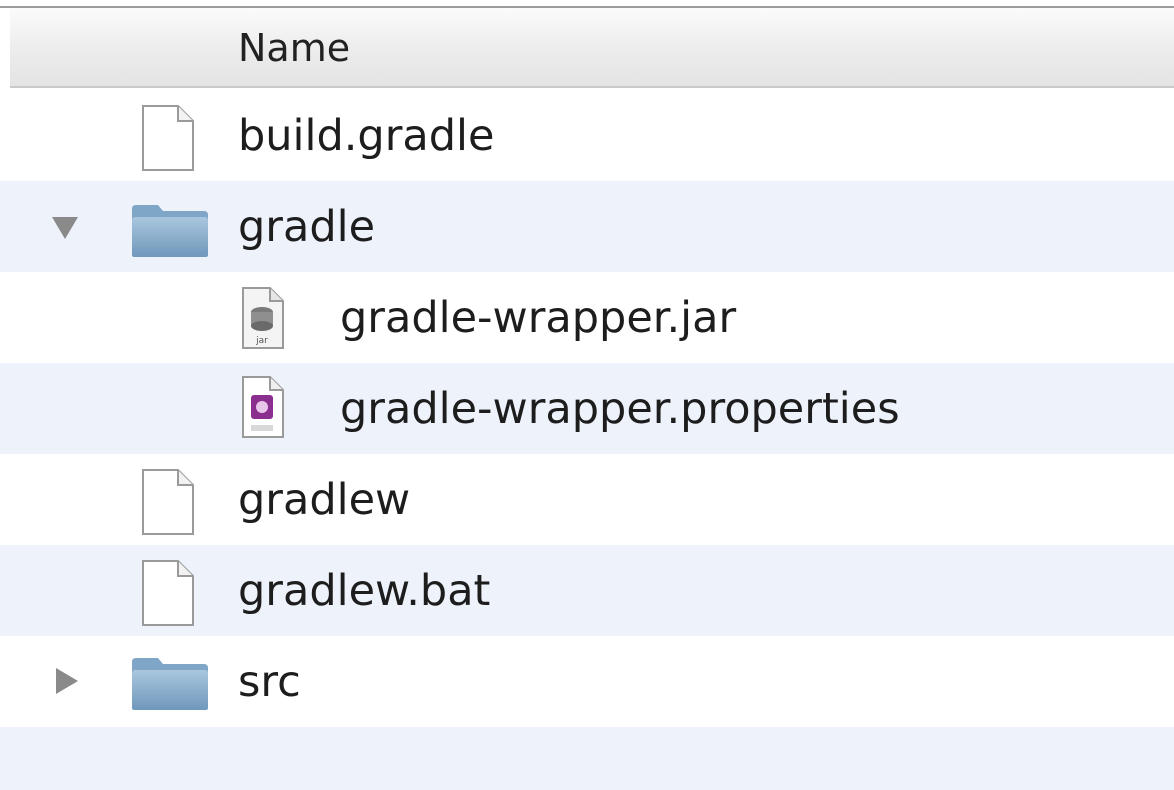  Describe the element at coordinates (261, 341) in the screenshot. I see `svg-text: jar` at that location.